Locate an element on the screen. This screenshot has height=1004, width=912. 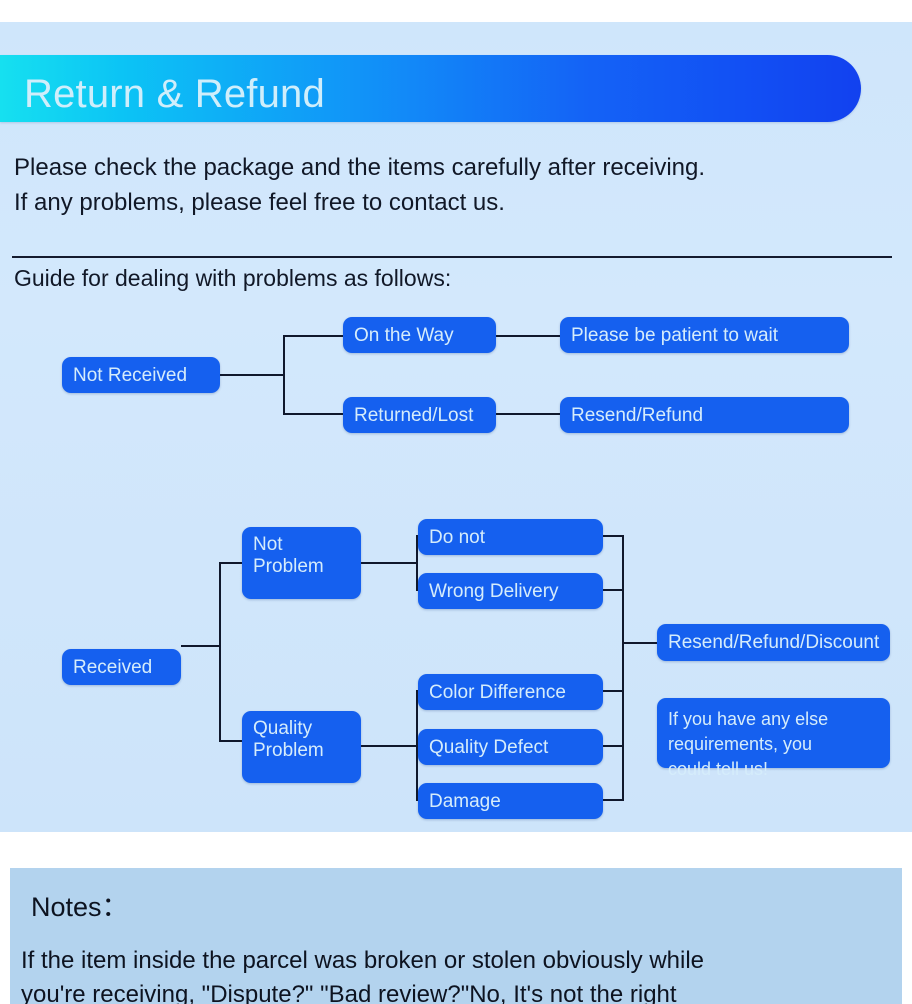
page-title: Return & Refund is located at coordinates (174, 94).